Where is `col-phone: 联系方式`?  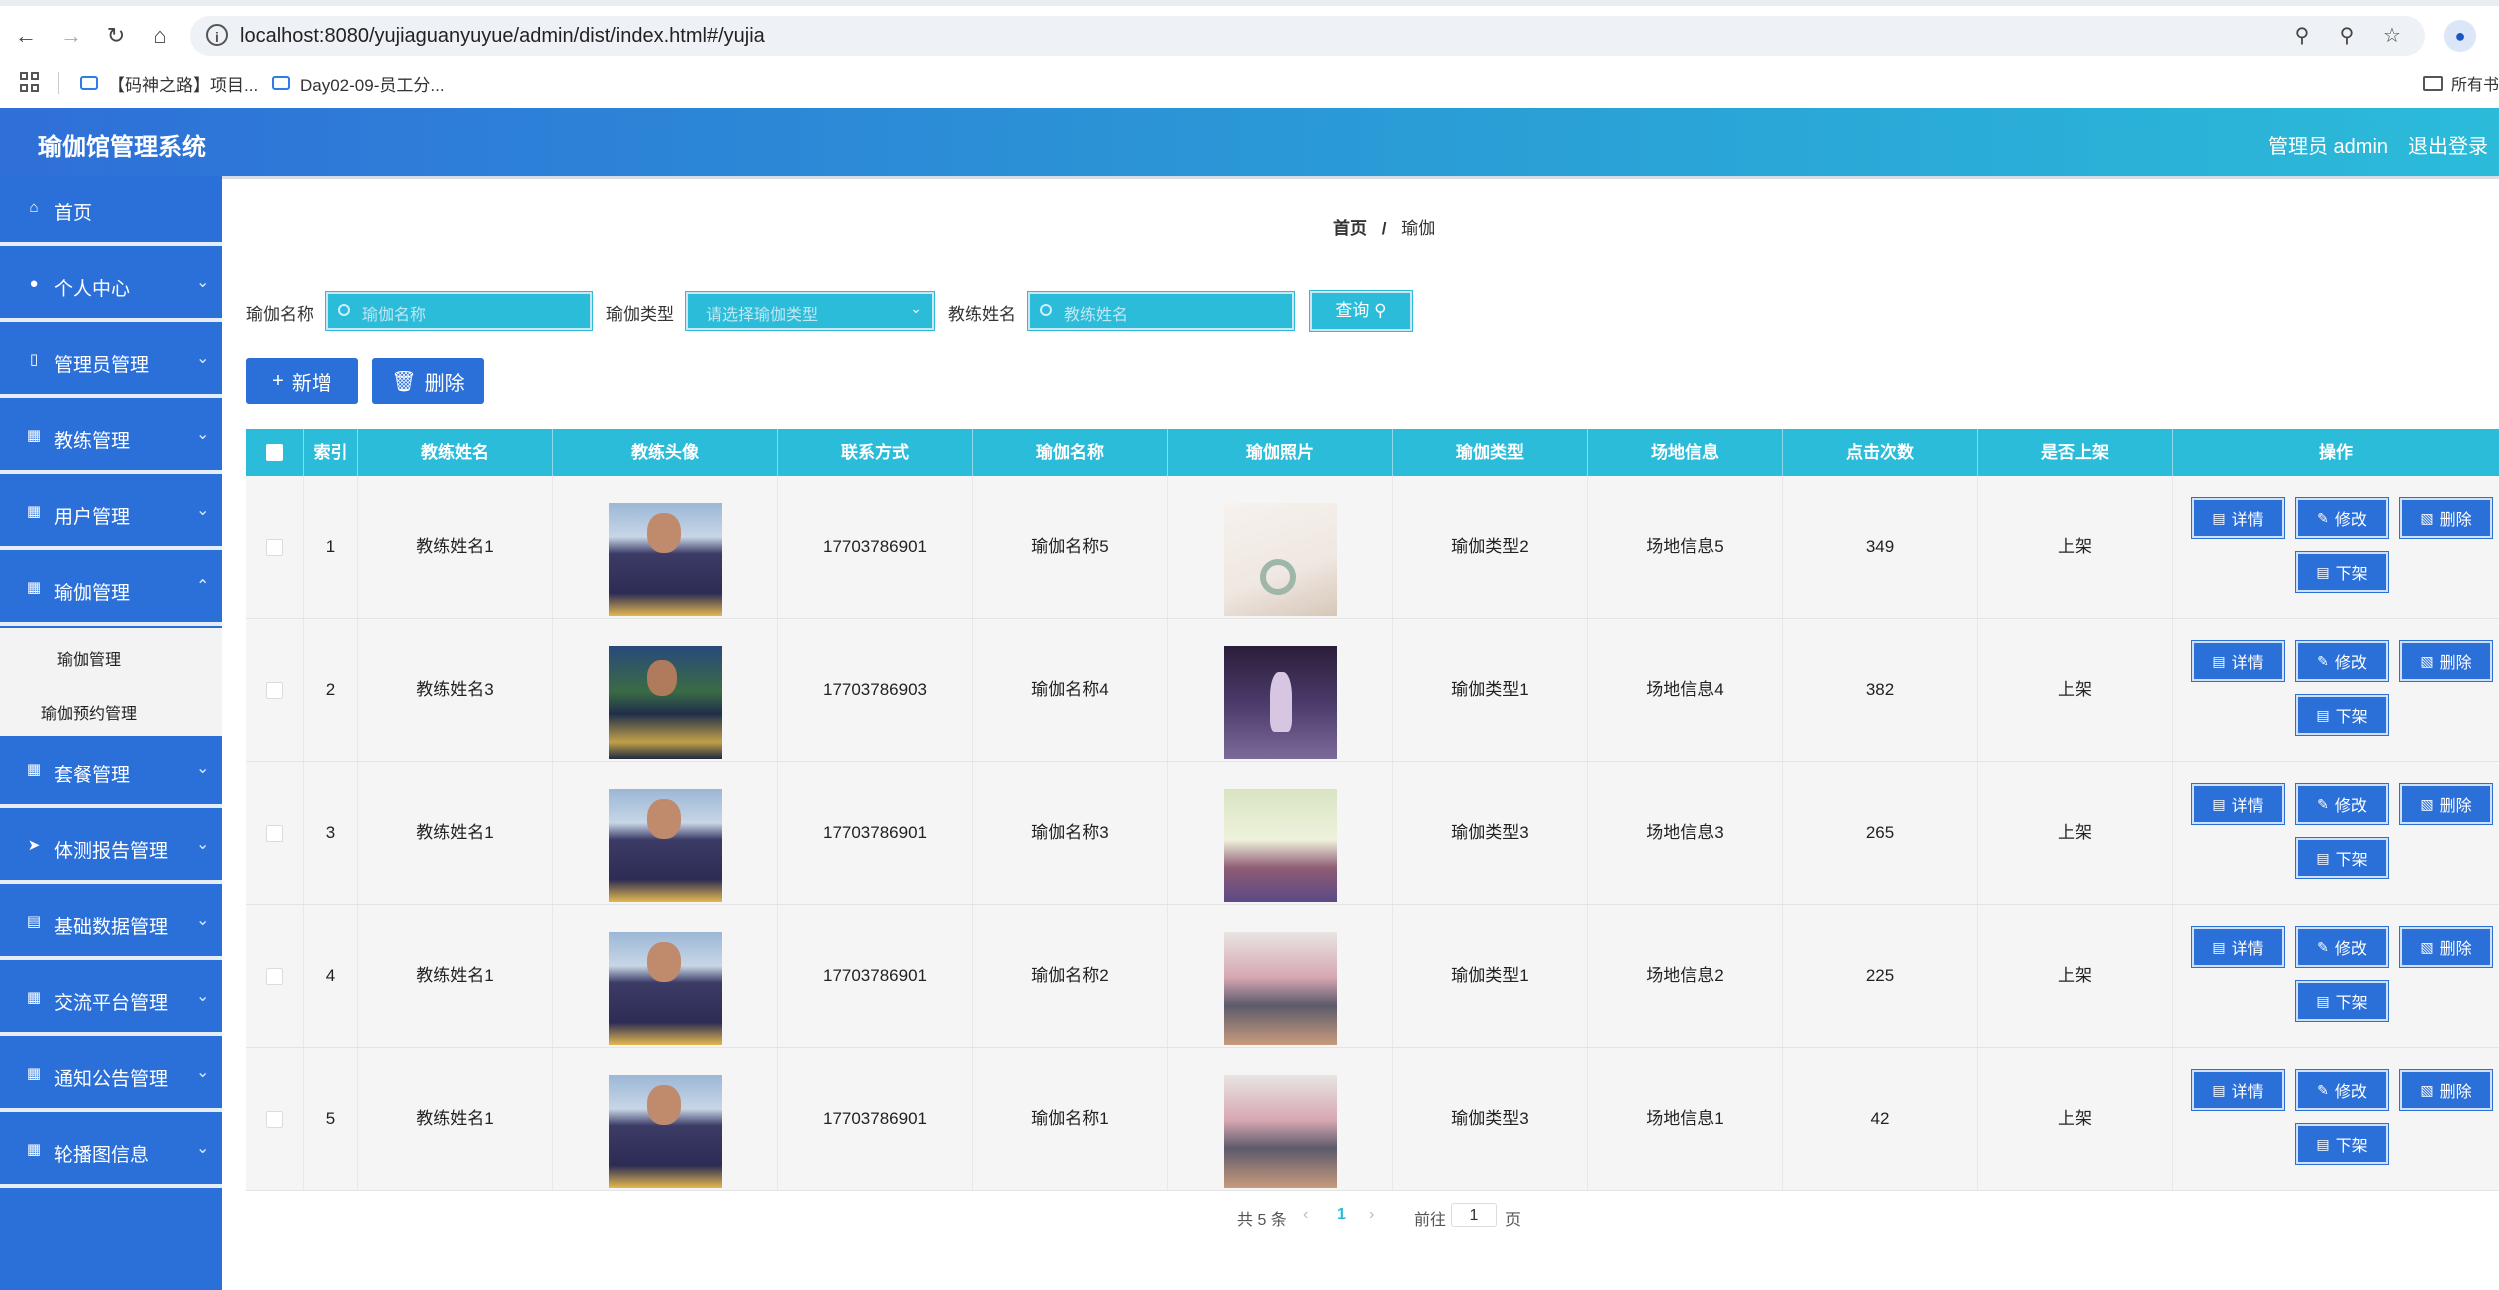 col-phone: 联系方式 is located at coordinates (875, 452).